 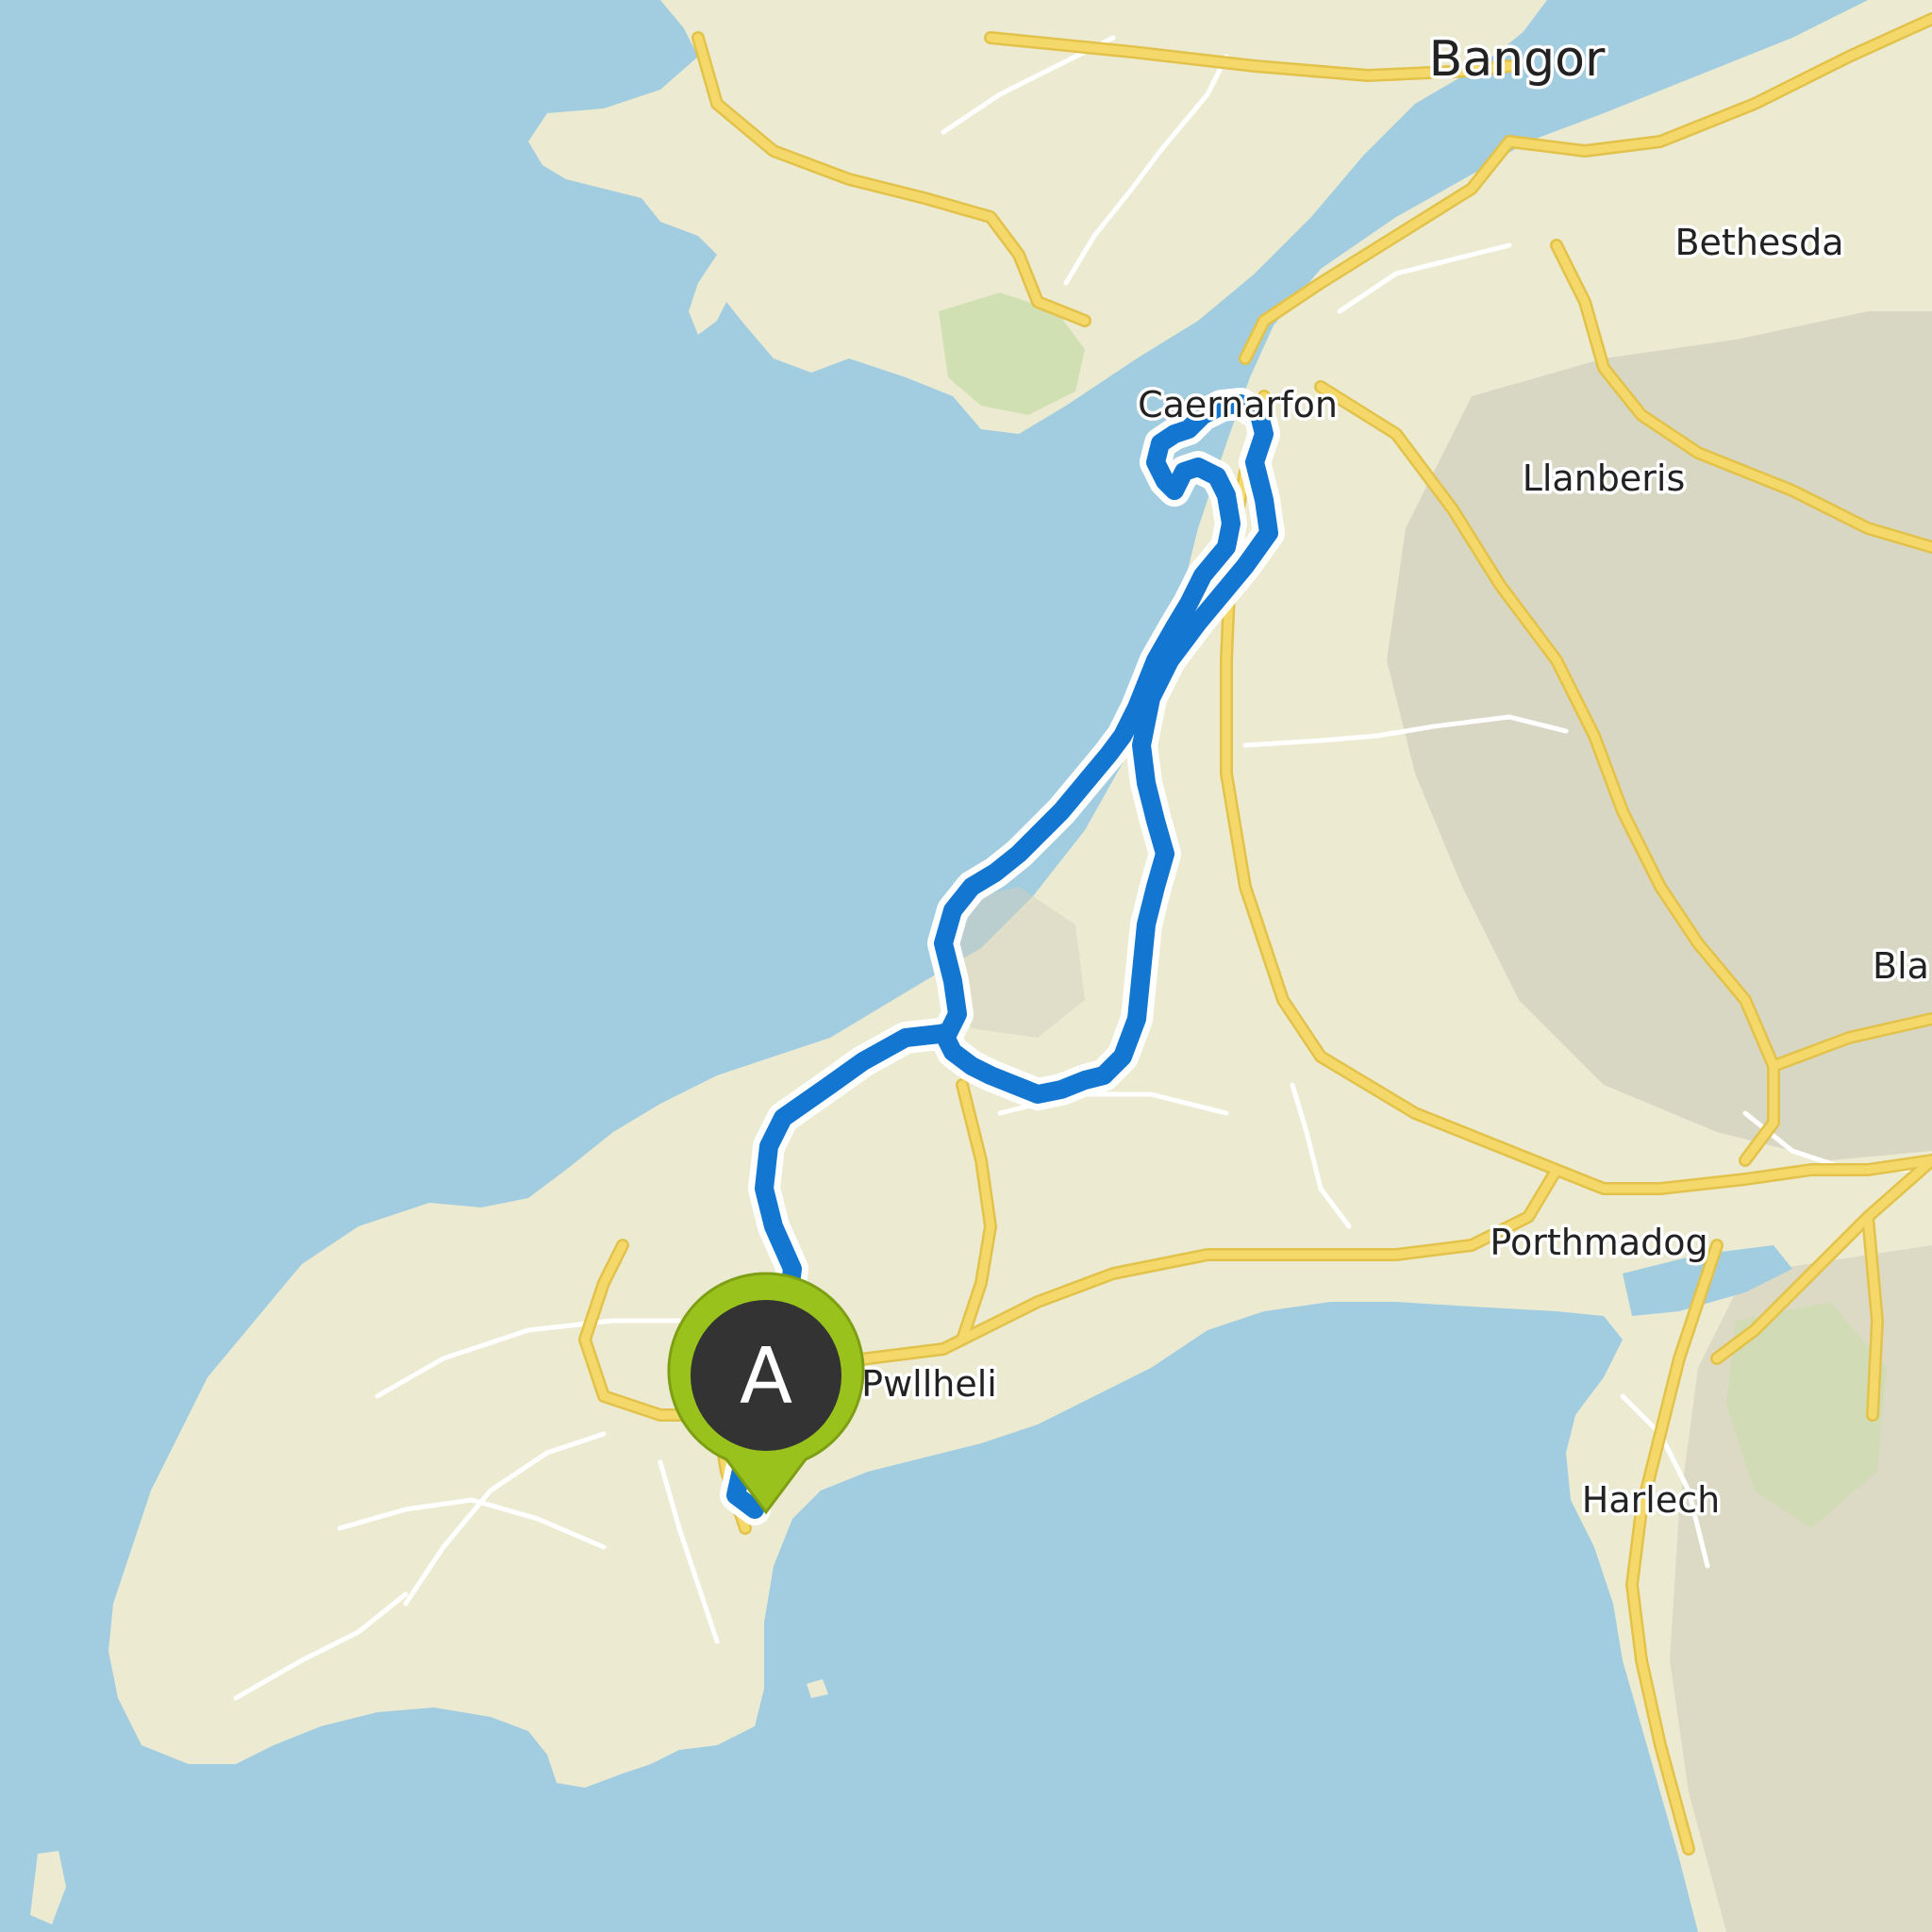 What do you see at coordinates (1598, 1243) in the screenshot?
I see `place-label-porthmadog: Porthmadog` at bounding box center [1598, 1243].